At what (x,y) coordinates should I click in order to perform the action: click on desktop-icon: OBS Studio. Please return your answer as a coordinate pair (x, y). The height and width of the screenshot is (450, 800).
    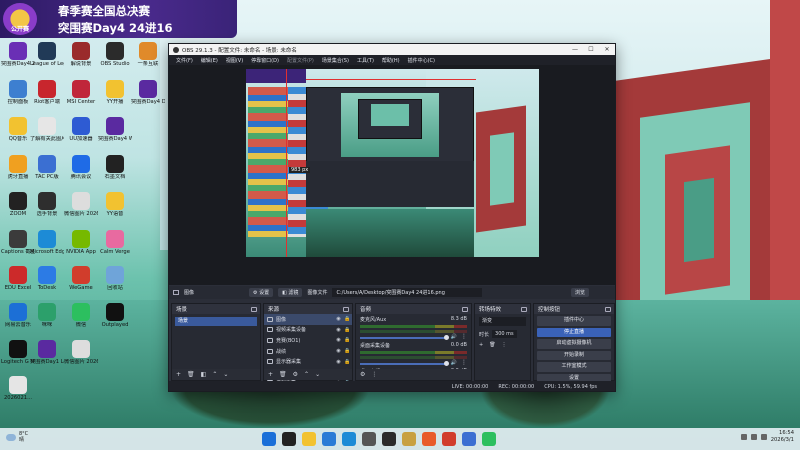
    Looking at the image, I should click on (115, 54).